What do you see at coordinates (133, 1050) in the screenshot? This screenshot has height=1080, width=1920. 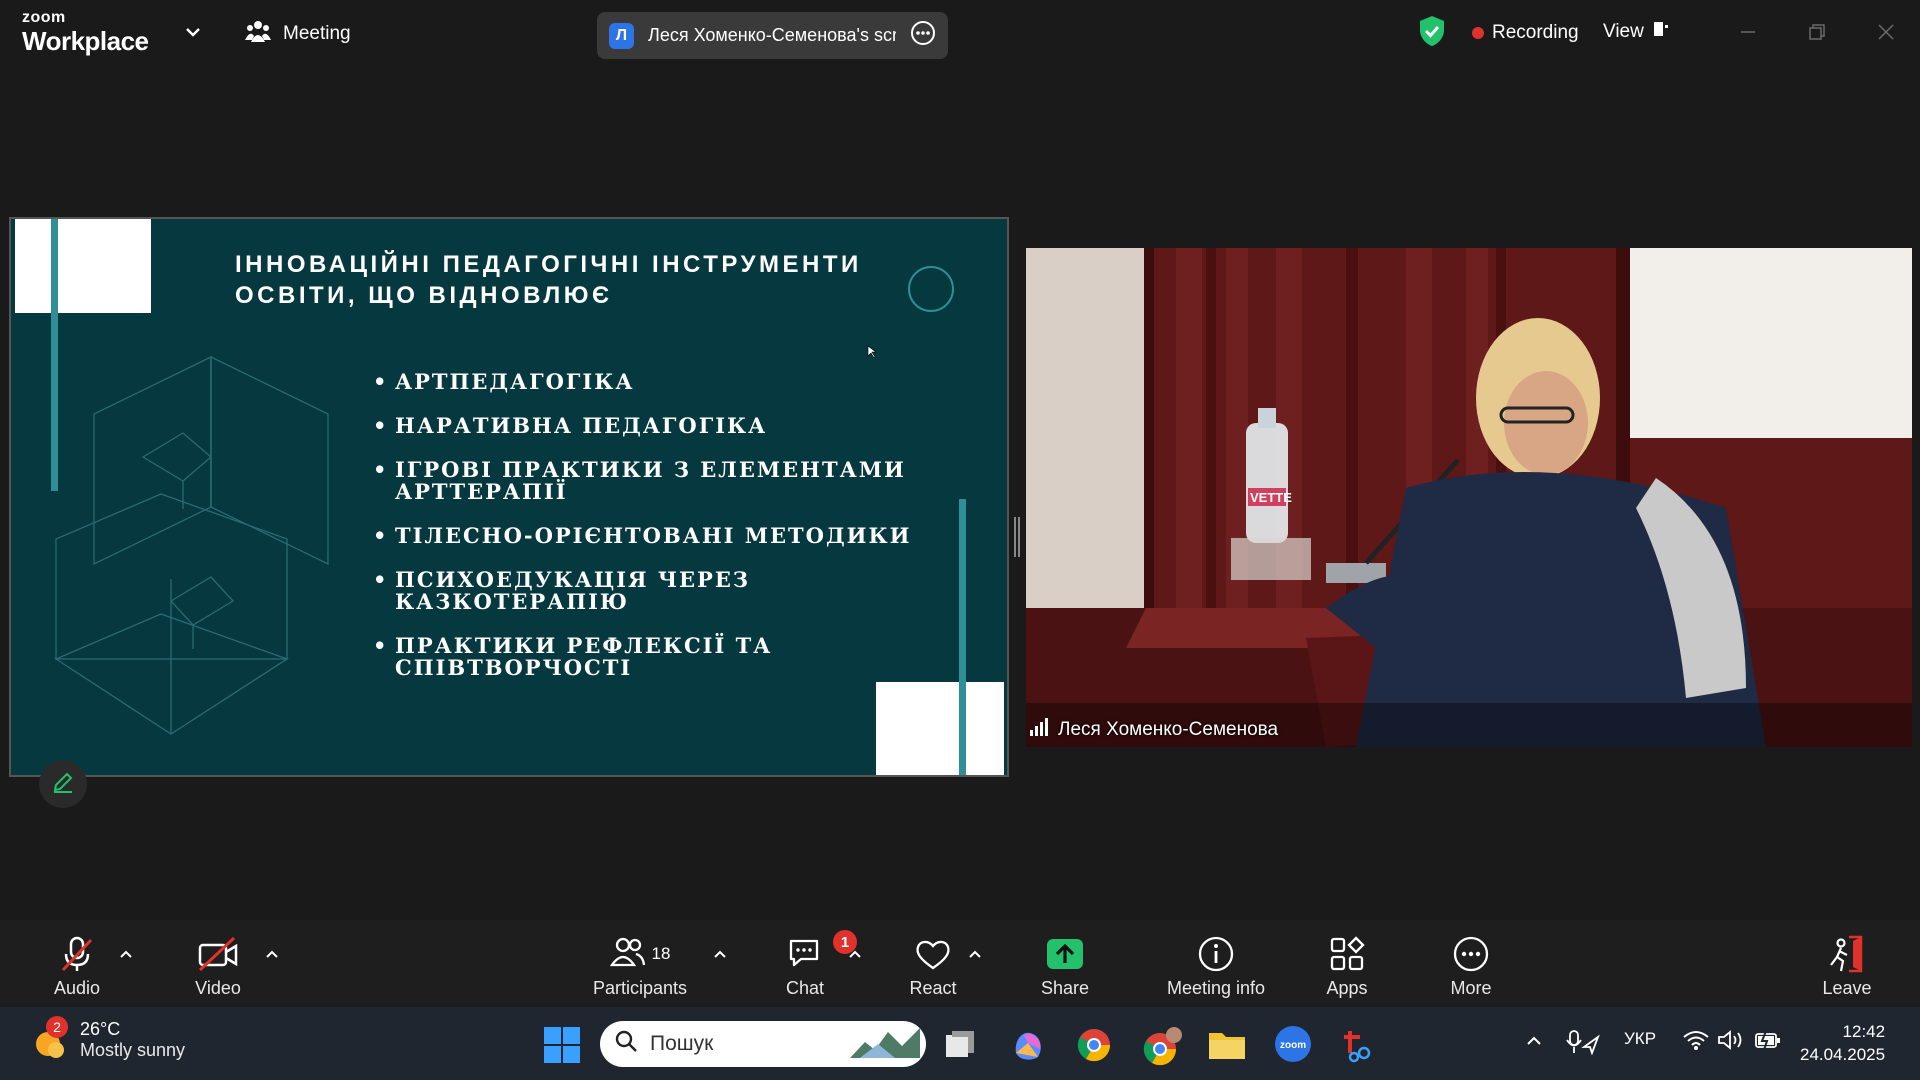 I see `weather-description: Mostly sunny` at bounding box center [133, 1050].